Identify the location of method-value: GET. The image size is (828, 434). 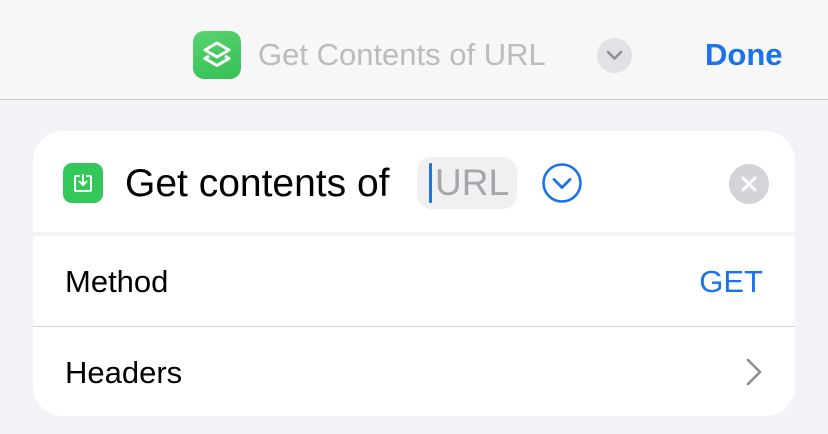
(731, 282).